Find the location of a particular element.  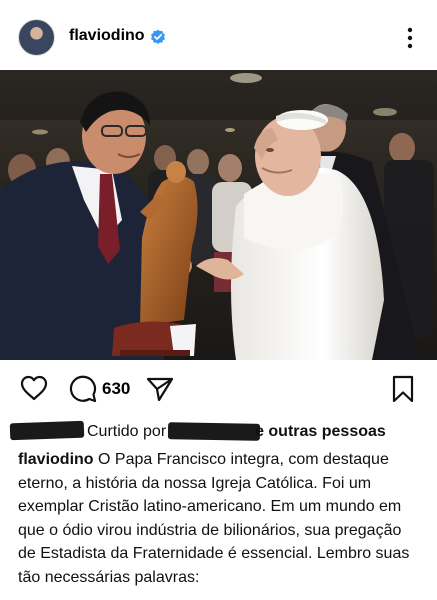

verified-badge-icon is located at coordinates (158, 36).